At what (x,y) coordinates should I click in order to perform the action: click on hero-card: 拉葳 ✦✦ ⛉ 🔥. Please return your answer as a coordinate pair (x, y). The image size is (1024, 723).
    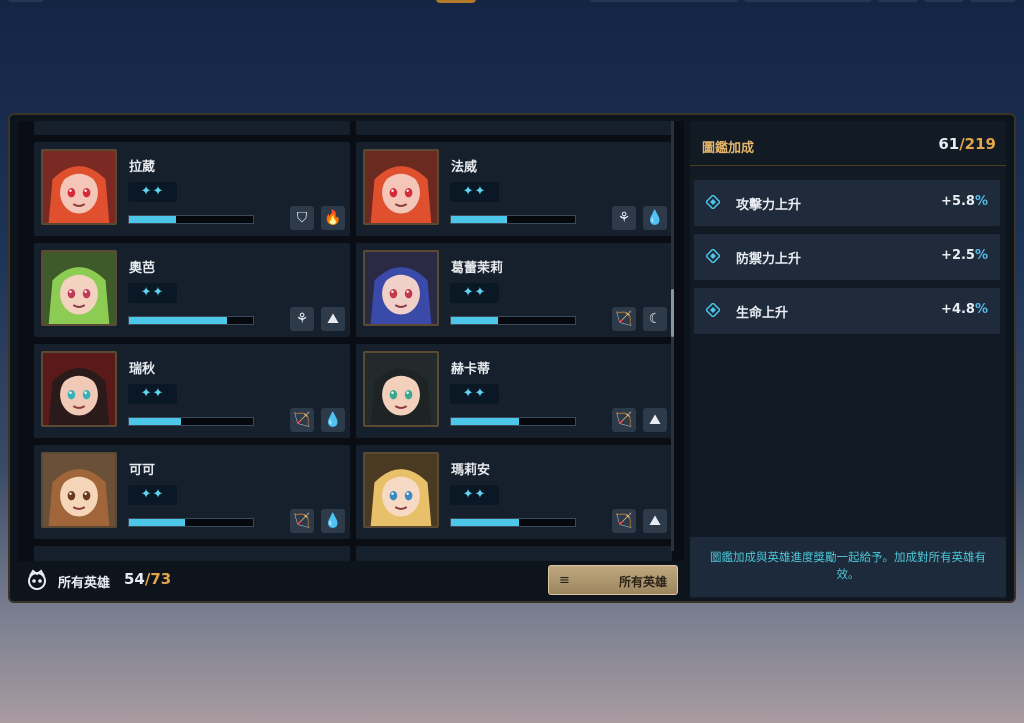
    Looking at the image, I should click on (192, 189).